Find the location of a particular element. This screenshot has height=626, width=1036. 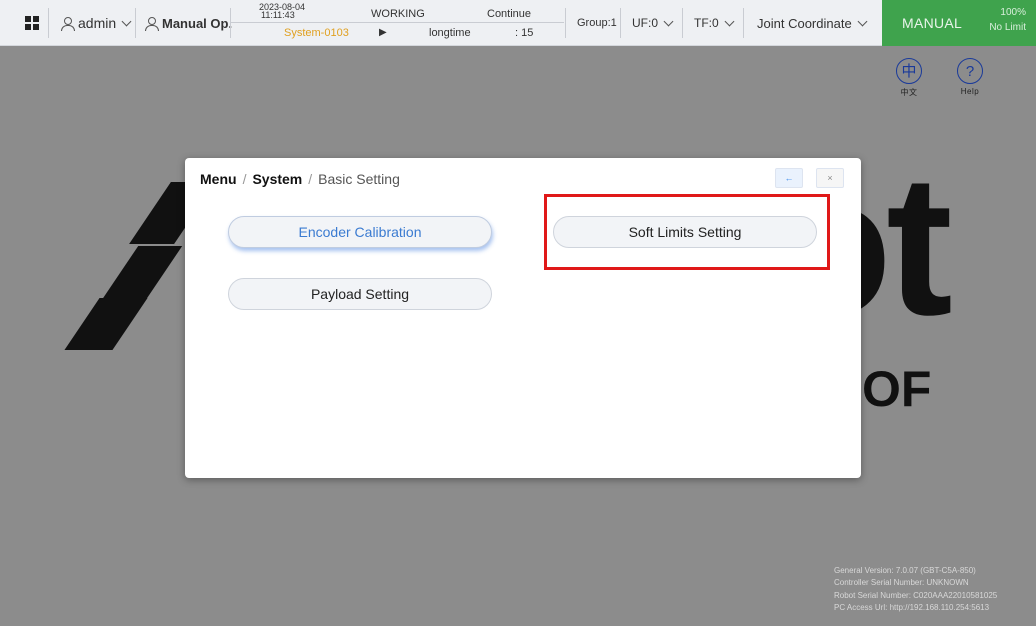

status-action: Continue is located at coordinates (509, 14).